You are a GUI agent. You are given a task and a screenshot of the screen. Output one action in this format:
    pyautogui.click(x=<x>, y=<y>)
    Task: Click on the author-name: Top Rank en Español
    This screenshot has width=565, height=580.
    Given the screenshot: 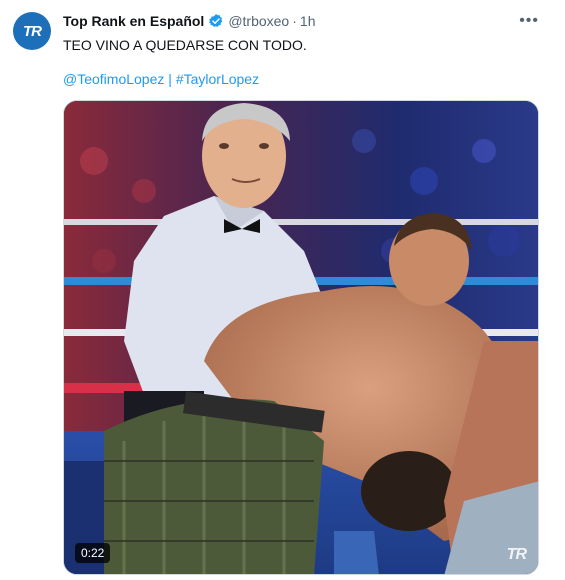 What is the action you would take?
    pyautogui.click(x=133, y=21)
    